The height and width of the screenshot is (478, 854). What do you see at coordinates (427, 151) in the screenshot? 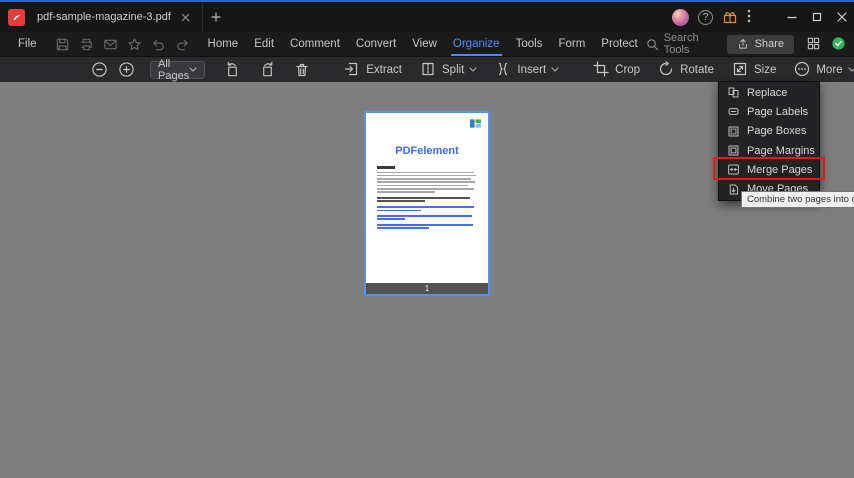
I see `page-title: PDFelement` at bounding box center [427, 151].